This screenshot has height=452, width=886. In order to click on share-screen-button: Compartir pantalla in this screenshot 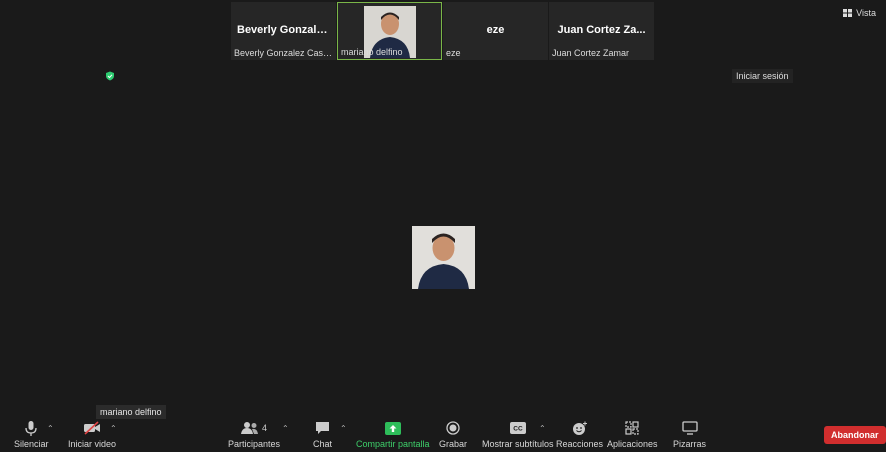, I will do `click(393, 433)`.